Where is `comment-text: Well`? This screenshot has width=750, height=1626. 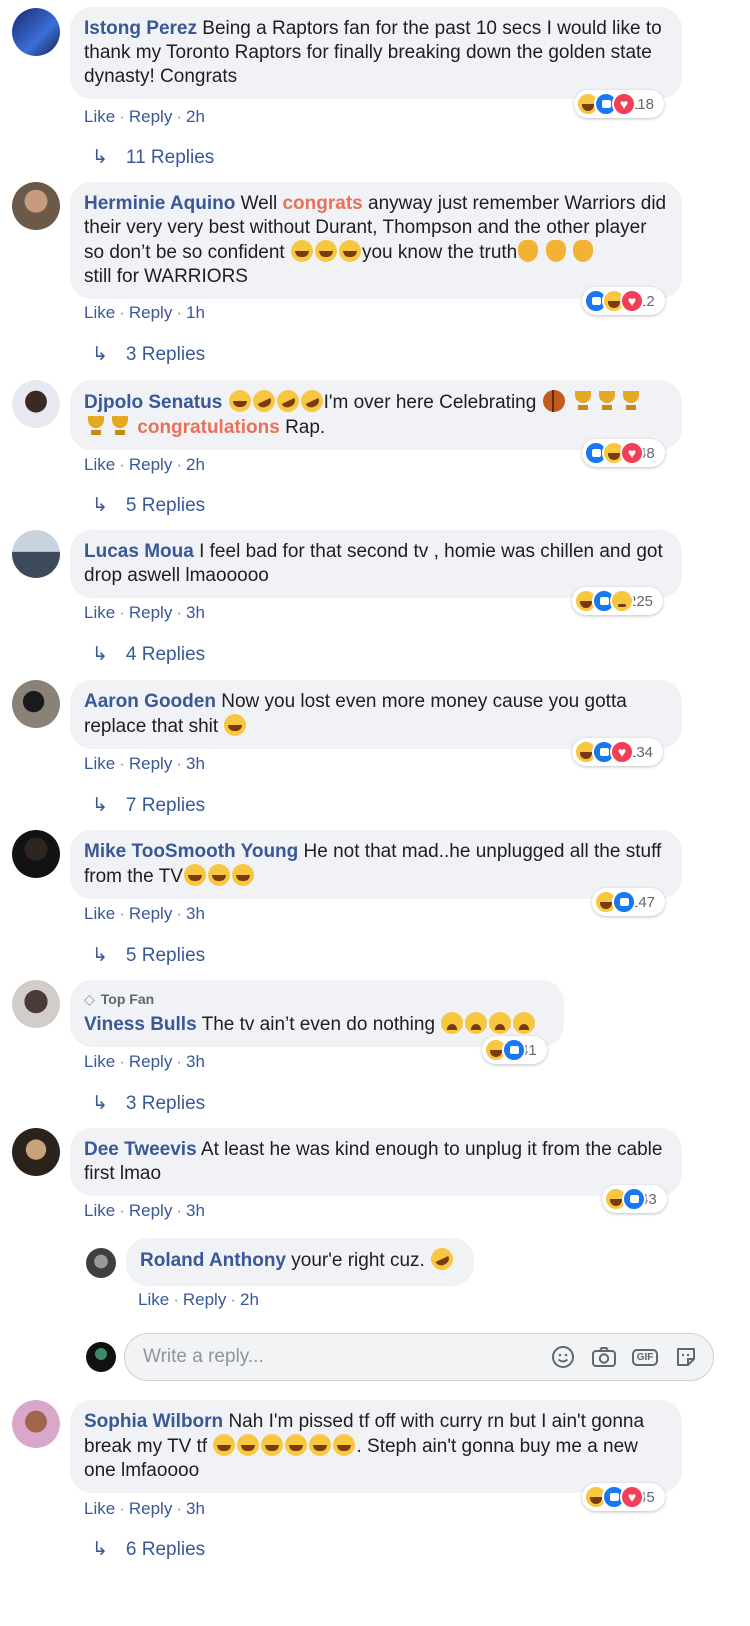
comment-text: Well is located at coordinates (261, 203).